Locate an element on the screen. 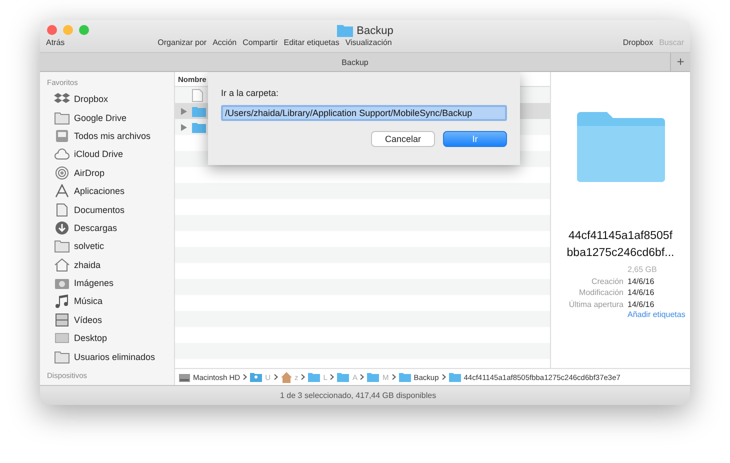 The width and height of the screenshot is (730, 463). sidebar-item: Google Drive is located at coordinates (100, 117).